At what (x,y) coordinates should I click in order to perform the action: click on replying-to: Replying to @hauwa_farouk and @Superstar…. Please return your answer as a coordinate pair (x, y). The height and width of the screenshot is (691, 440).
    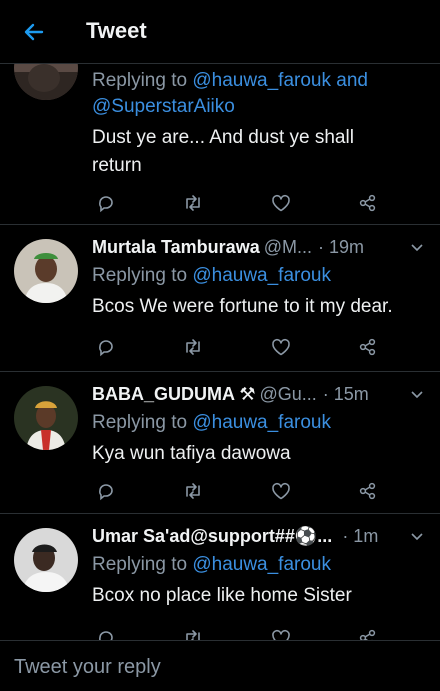
    Looking at the image, I should click on (259, 94).